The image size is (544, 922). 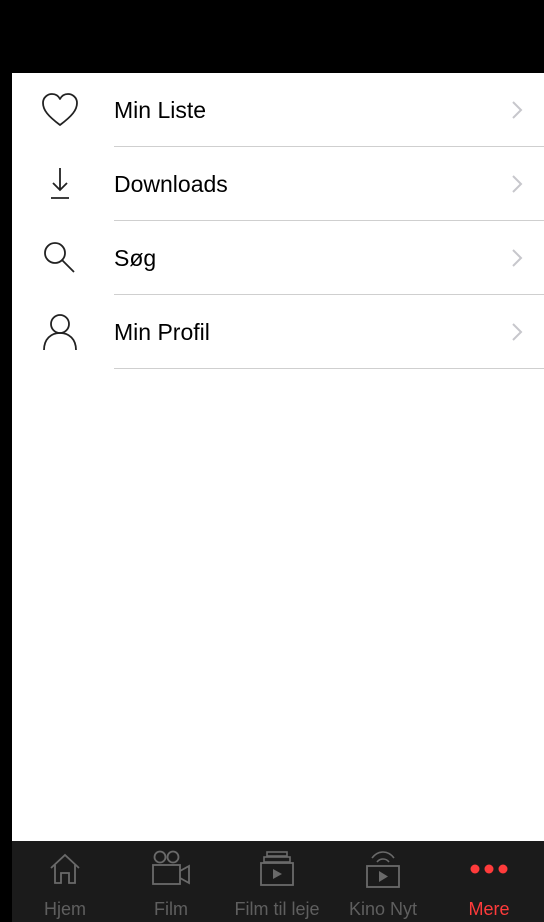 What do you see at coordinates (171, 184) in the screenshot?
I see `menu-item-label: Downloads` at bounding box center [171, 184].